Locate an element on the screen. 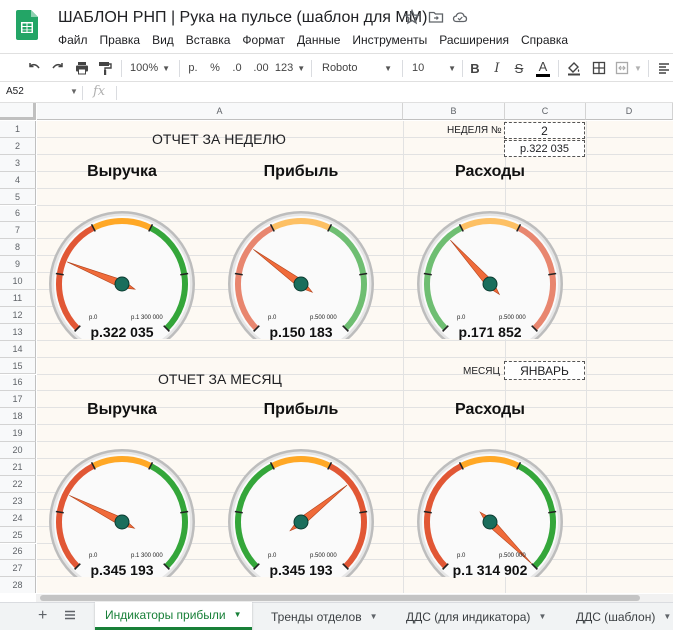  cloud-status-icon is located at coordinates (460, 17).